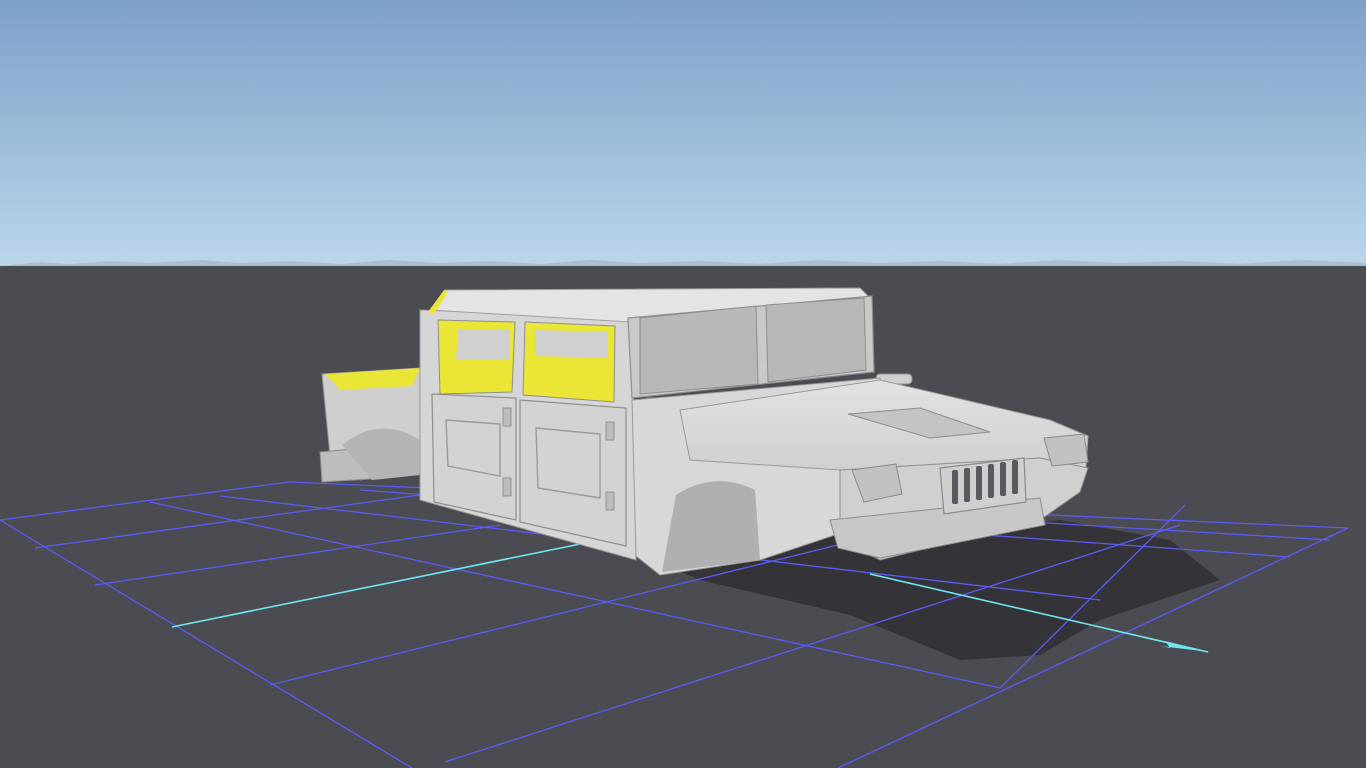  Describe the element at coordinates (711, 526) in the screenshot. I see `front-wheel-arch` at that location.